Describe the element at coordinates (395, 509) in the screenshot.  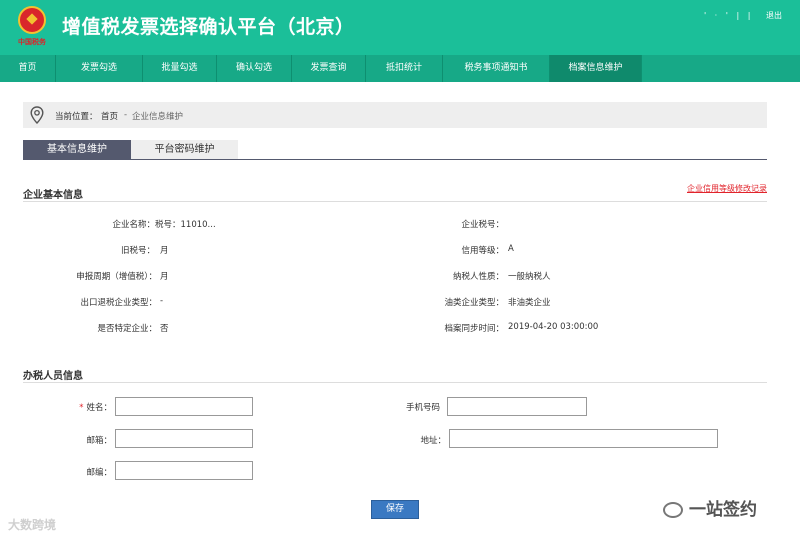
I see `save-button: 保存` at that location.